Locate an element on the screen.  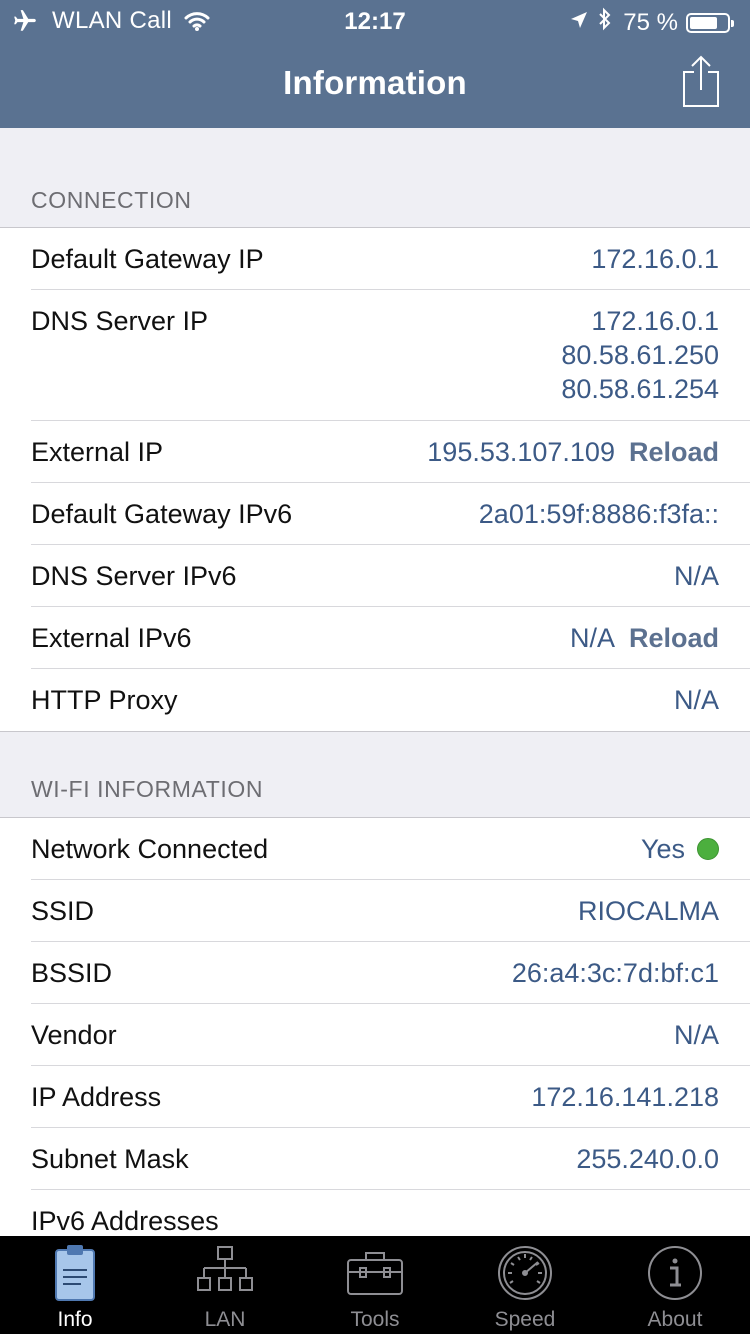
row-dns-server-ipv6: DNS Server IPv6 N/A is located at coordinates (390, 576).